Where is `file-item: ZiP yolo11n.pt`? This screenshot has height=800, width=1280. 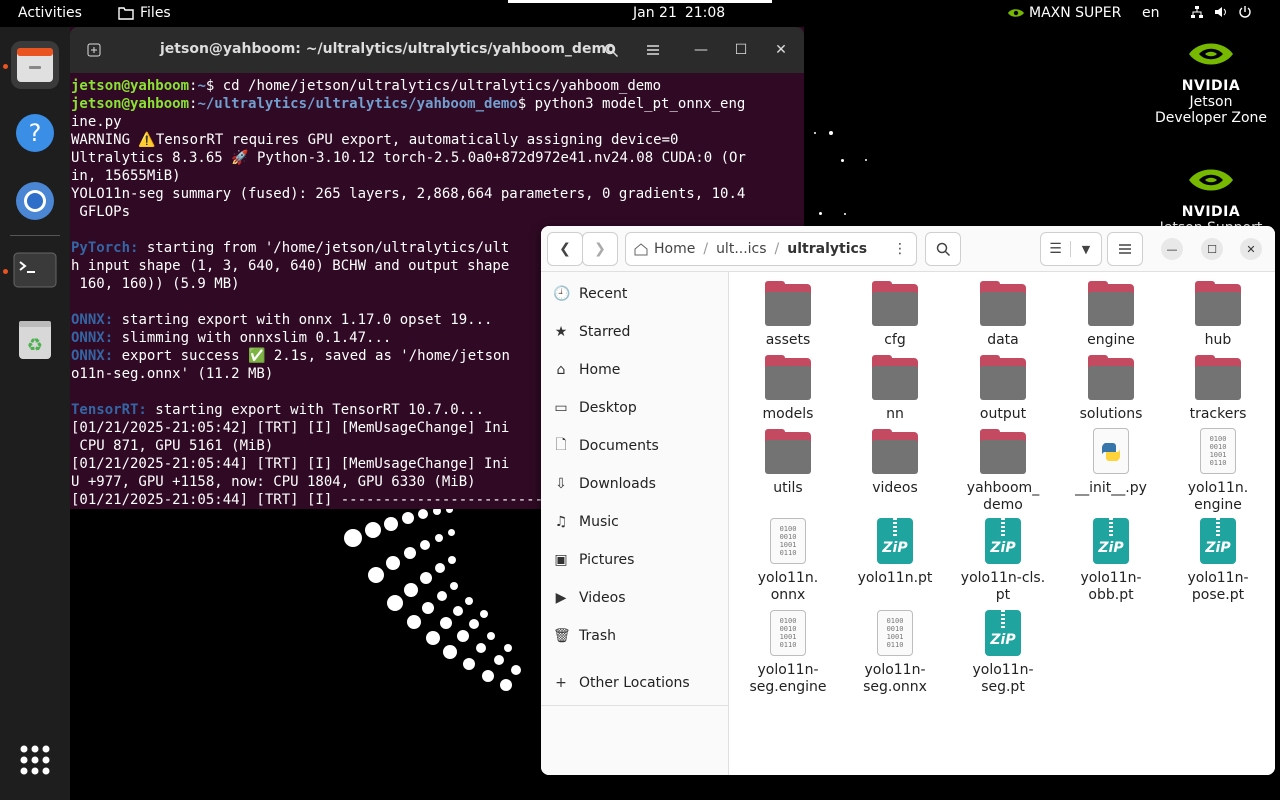 file-item: ZiP yolo11n.pt is located at coordinates (895, 552).